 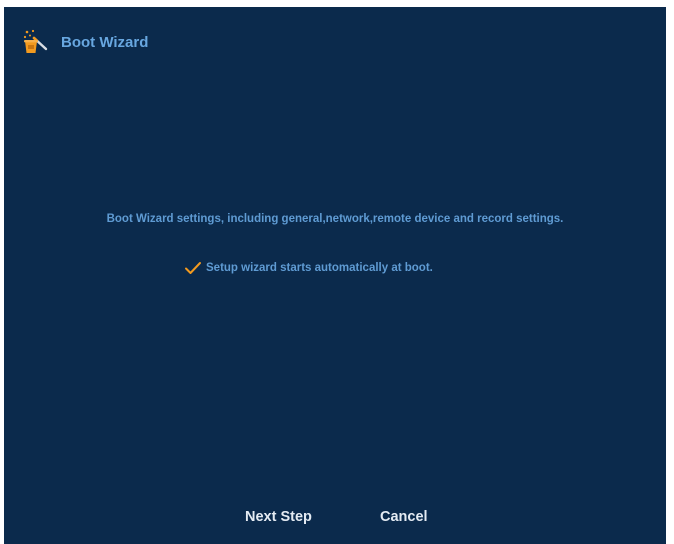 What do you see at coordinates (105, 42) in the screenshot?
I see `window-title: Boot Wizard` at bounding box center [105, 42].